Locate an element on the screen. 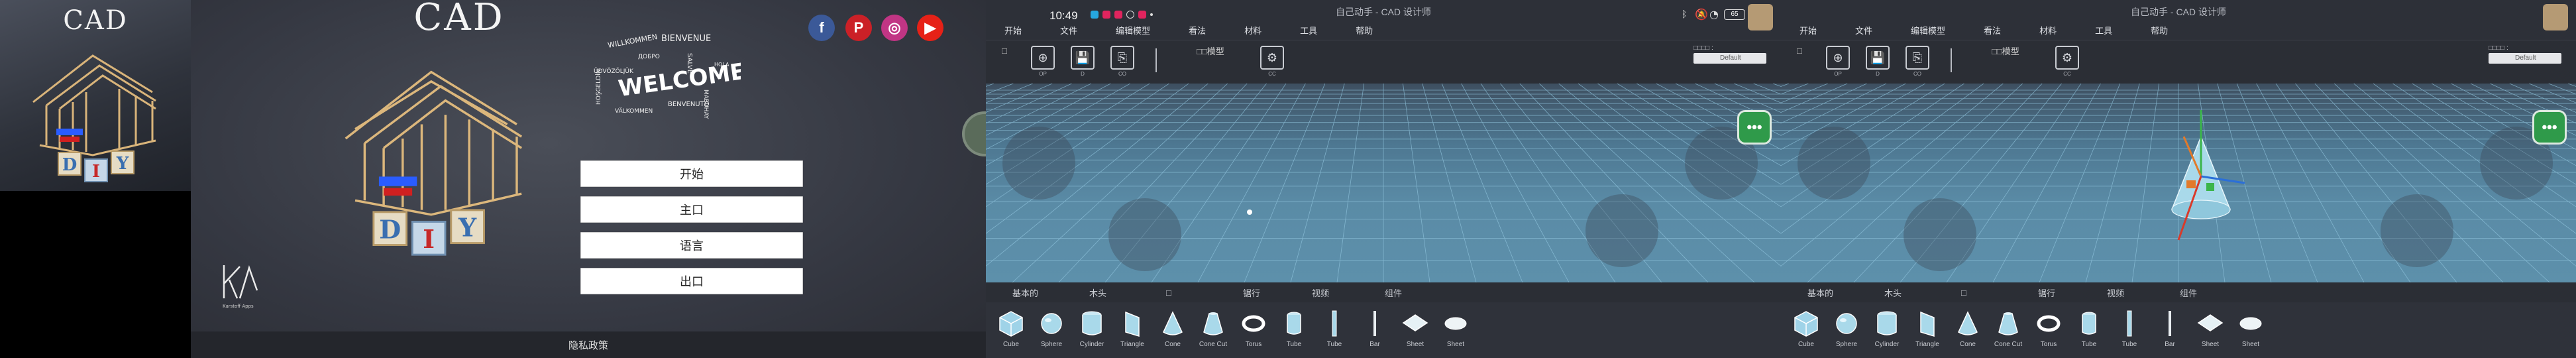 The height and width of the screenshot is (358, 2576). sphere-icon is located at coordinates (1051, 323).